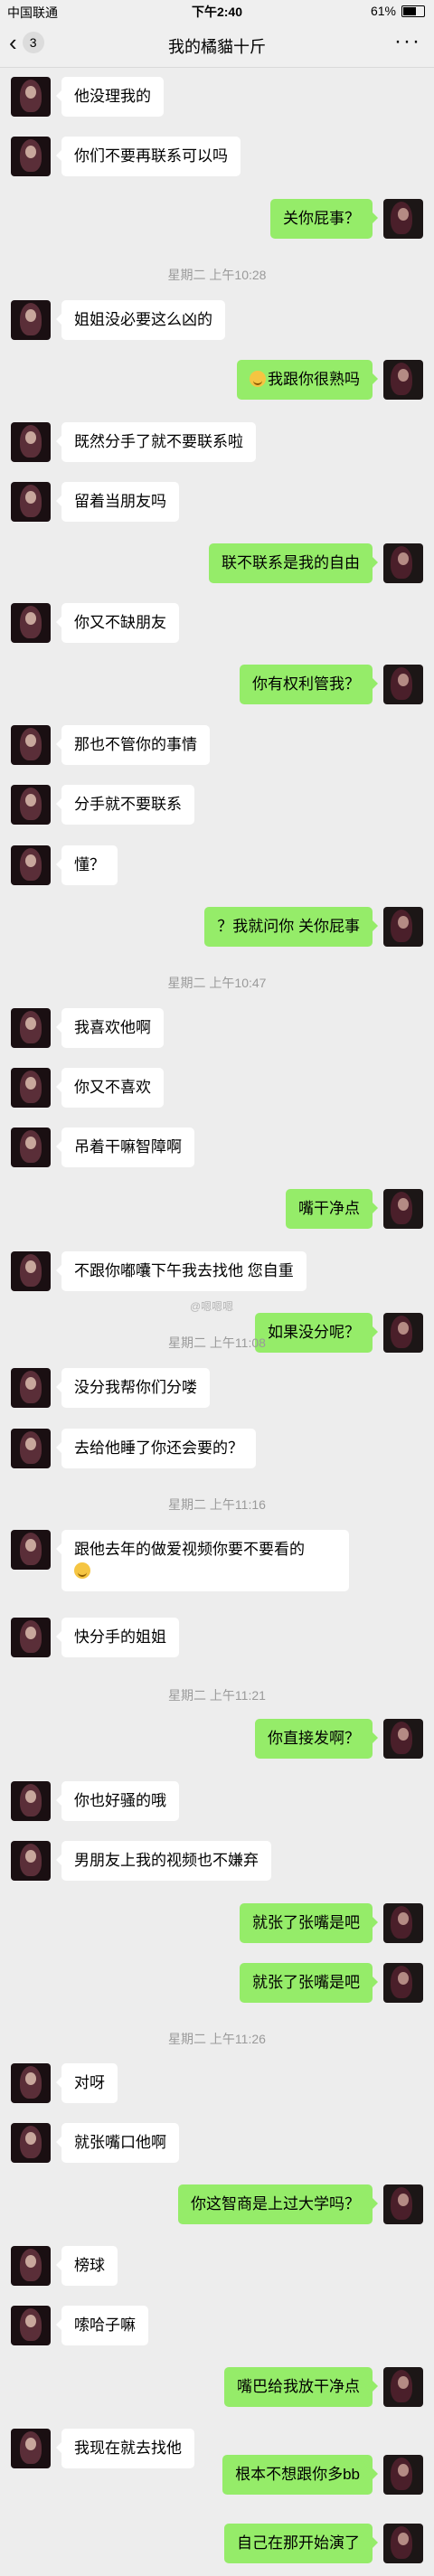 This screenshot has width=434, height=2576. What do you see at coordinates (203, 1560) in the screenshot?
I see `message-bubble: 跟他去年的做爱视频你要不要看的` at bounding box center [203, 1560].